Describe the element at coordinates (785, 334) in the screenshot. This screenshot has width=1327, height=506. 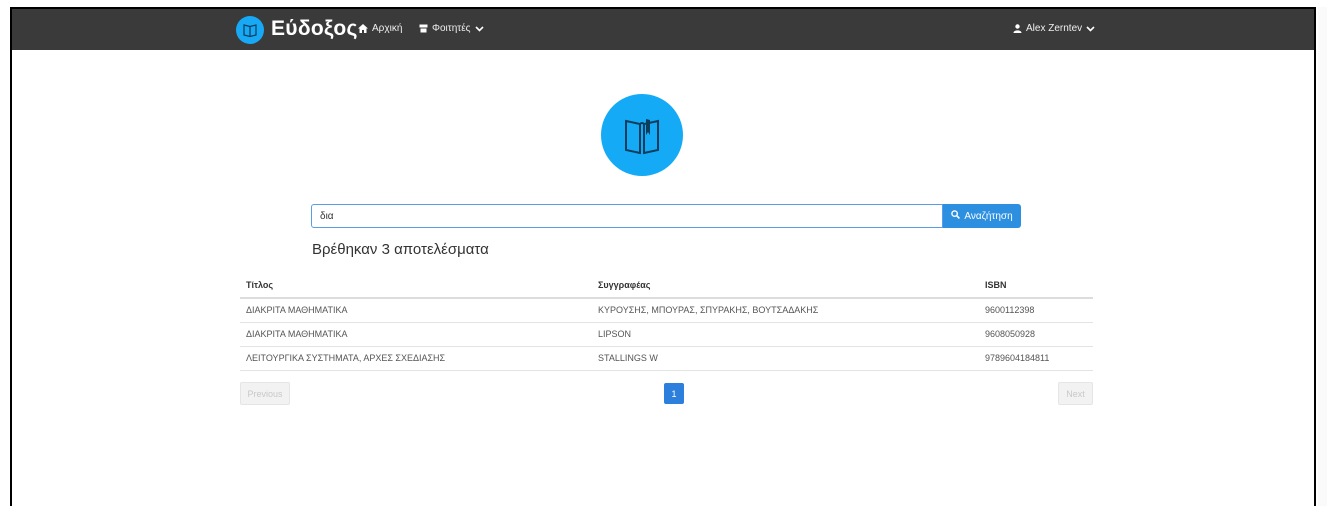
I see `cell-author: LIPSON` at that location.